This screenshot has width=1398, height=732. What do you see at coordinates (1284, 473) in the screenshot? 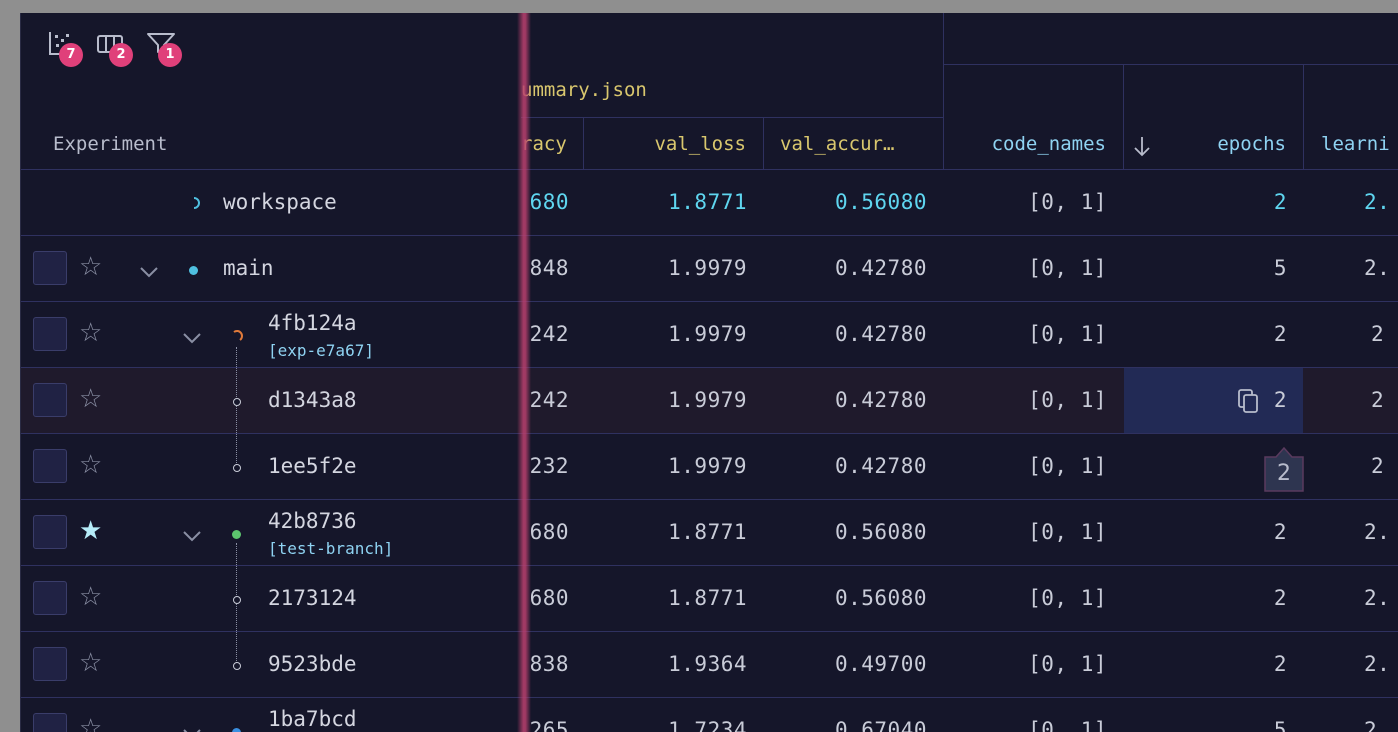
I see `tooltip-value: 2` at bounding box center [1284, 473].